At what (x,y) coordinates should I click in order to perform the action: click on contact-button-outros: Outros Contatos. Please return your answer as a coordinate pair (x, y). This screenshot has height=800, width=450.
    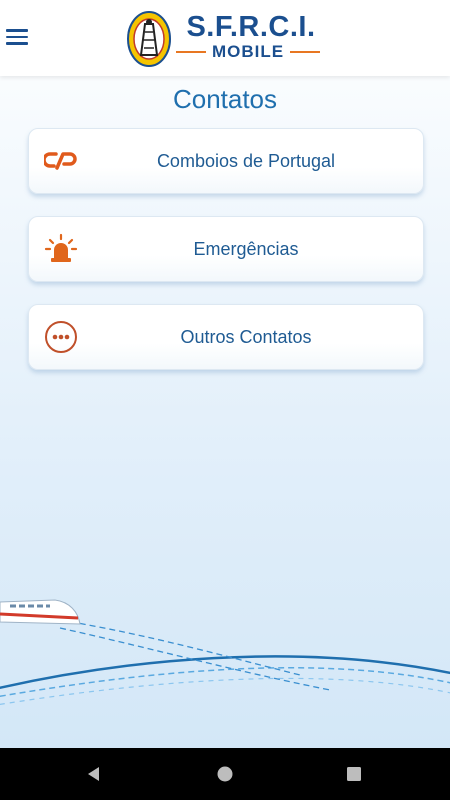
    Looking at the image, I should click on (226, 337).